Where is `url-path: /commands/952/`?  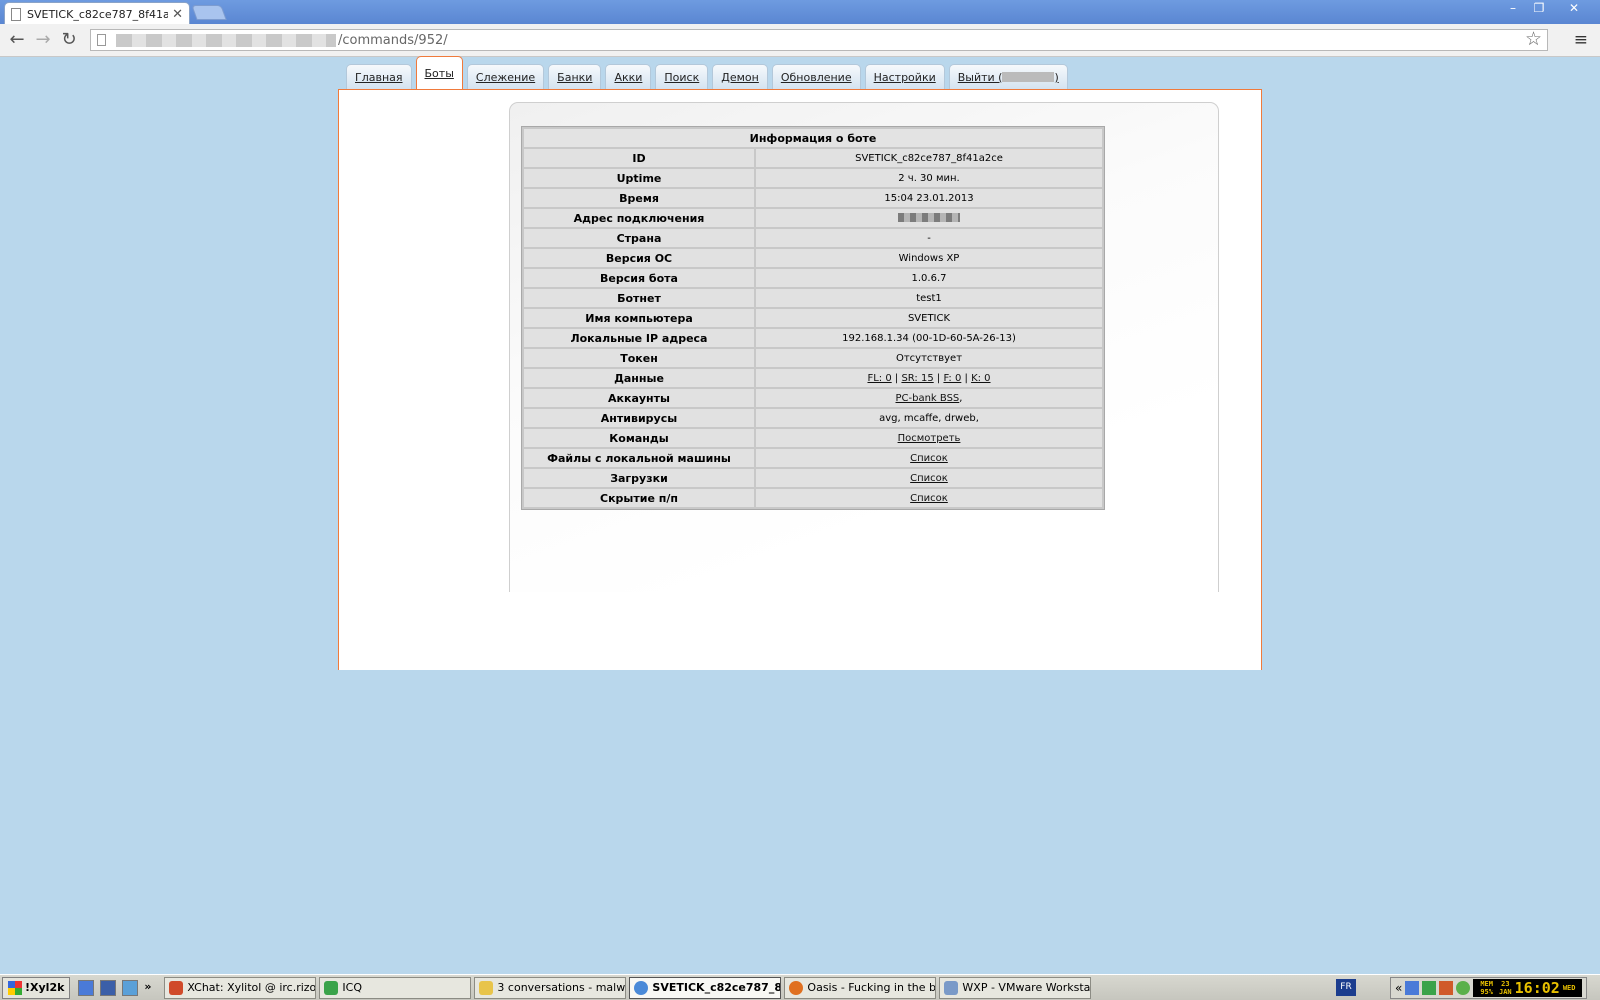
url-path: /commands/952/ is located at coordinates (393, 40).